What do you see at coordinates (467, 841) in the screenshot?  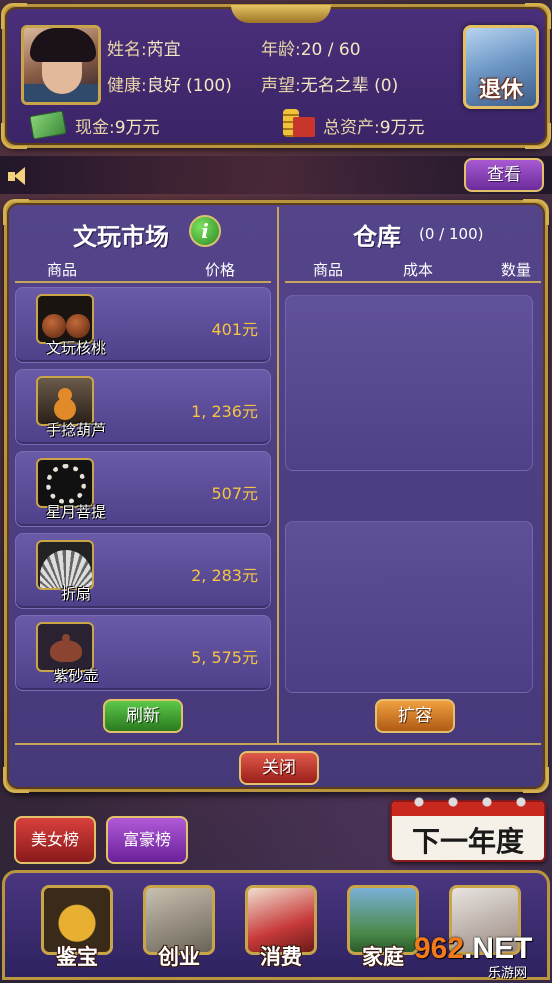 I see `next-year-label: 下一年度` at bounding box center [467, 841].